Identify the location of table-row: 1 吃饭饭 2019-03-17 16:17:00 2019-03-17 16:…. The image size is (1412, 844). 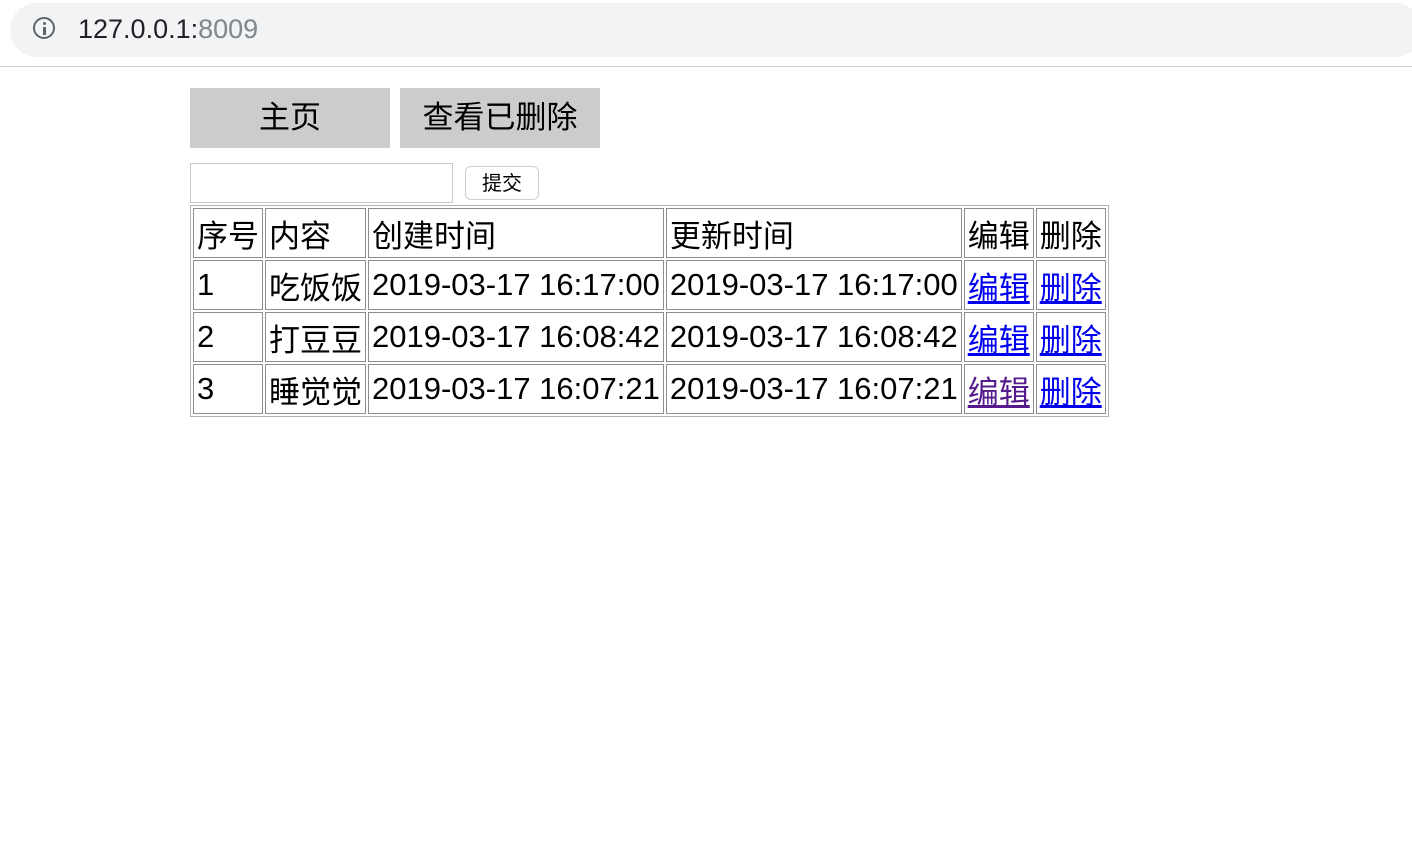
(649, 285).